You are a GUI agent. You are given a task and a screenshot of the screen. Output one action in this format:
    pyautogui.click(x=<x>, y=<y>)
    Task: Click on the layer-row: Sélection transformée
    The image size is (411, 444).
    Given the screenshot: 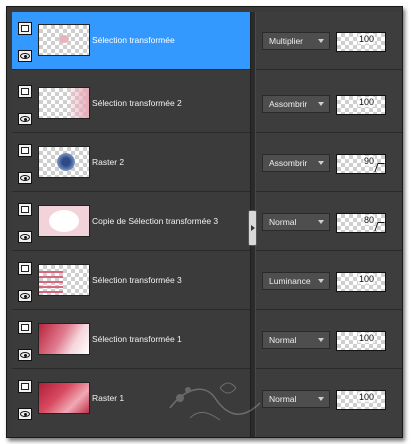 What is the action you would take?
    pyautogui.click(x=131, y=41)
    